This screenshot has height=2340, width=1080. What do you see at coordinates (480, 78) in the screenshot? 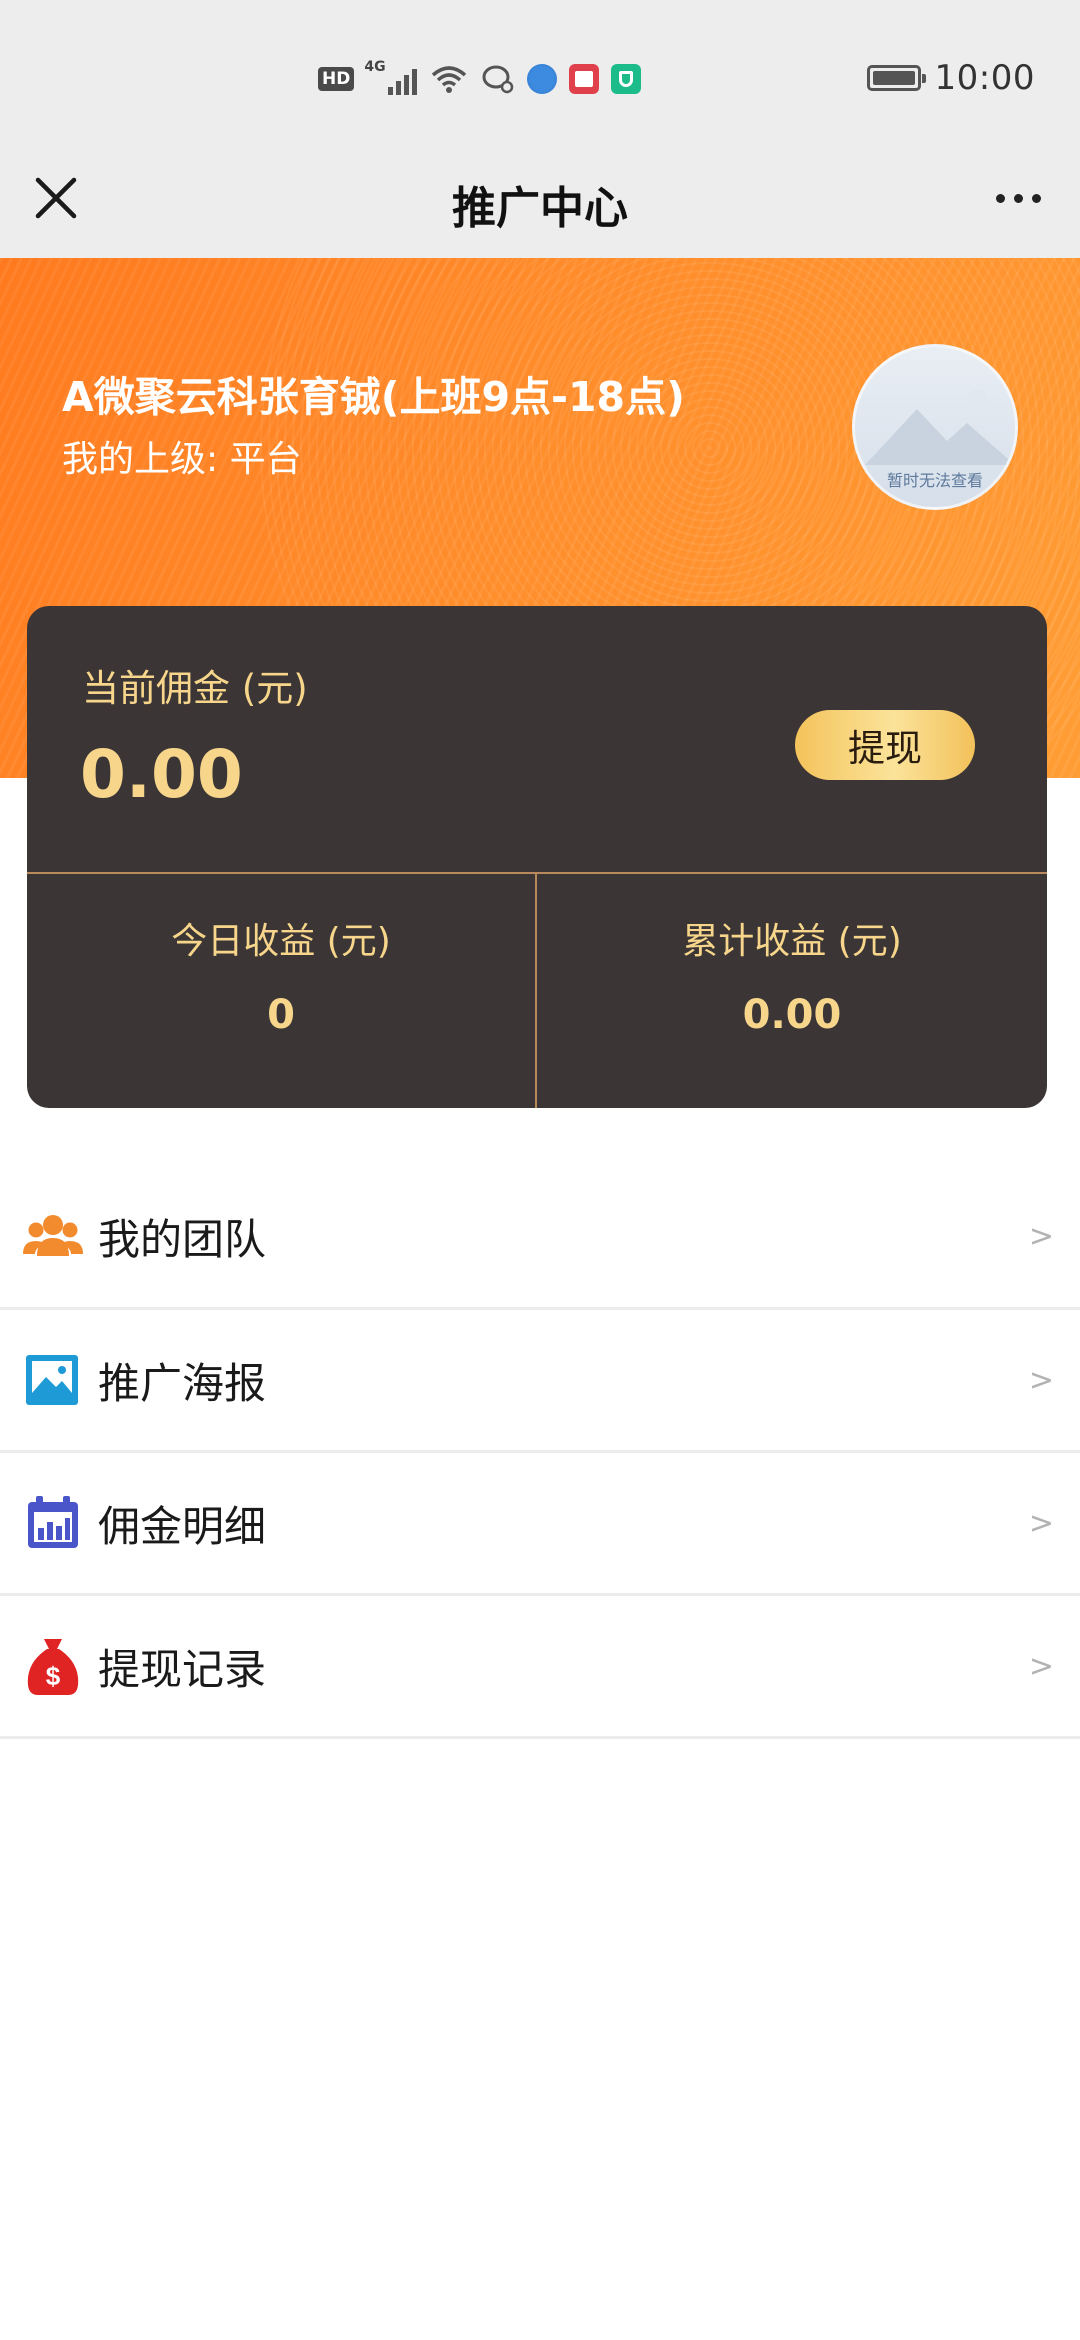
I see `status-icons: HD 4G` at bounding box center [480, 78].